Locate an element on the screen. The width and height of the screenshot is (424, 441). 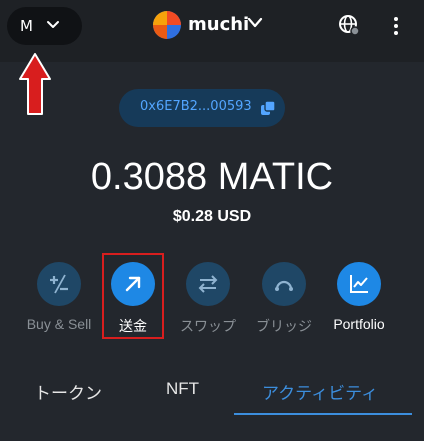
swap-label: スワップ is located at coordinates (208, 326).